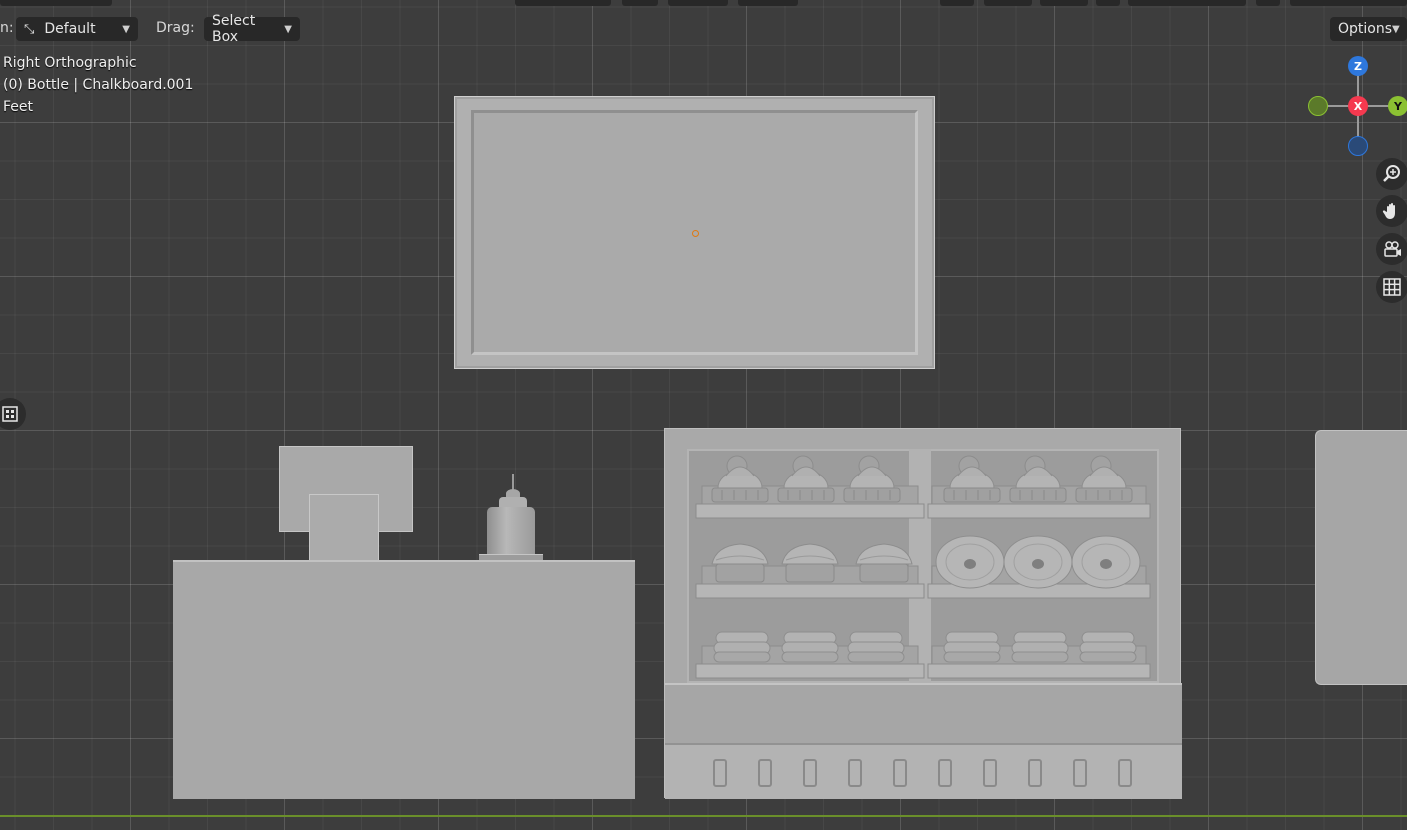  What do you see at coordinates (563, 3) in the screenshot?
I see `transform-orientation-clipped` at bounding box center [563, 3].